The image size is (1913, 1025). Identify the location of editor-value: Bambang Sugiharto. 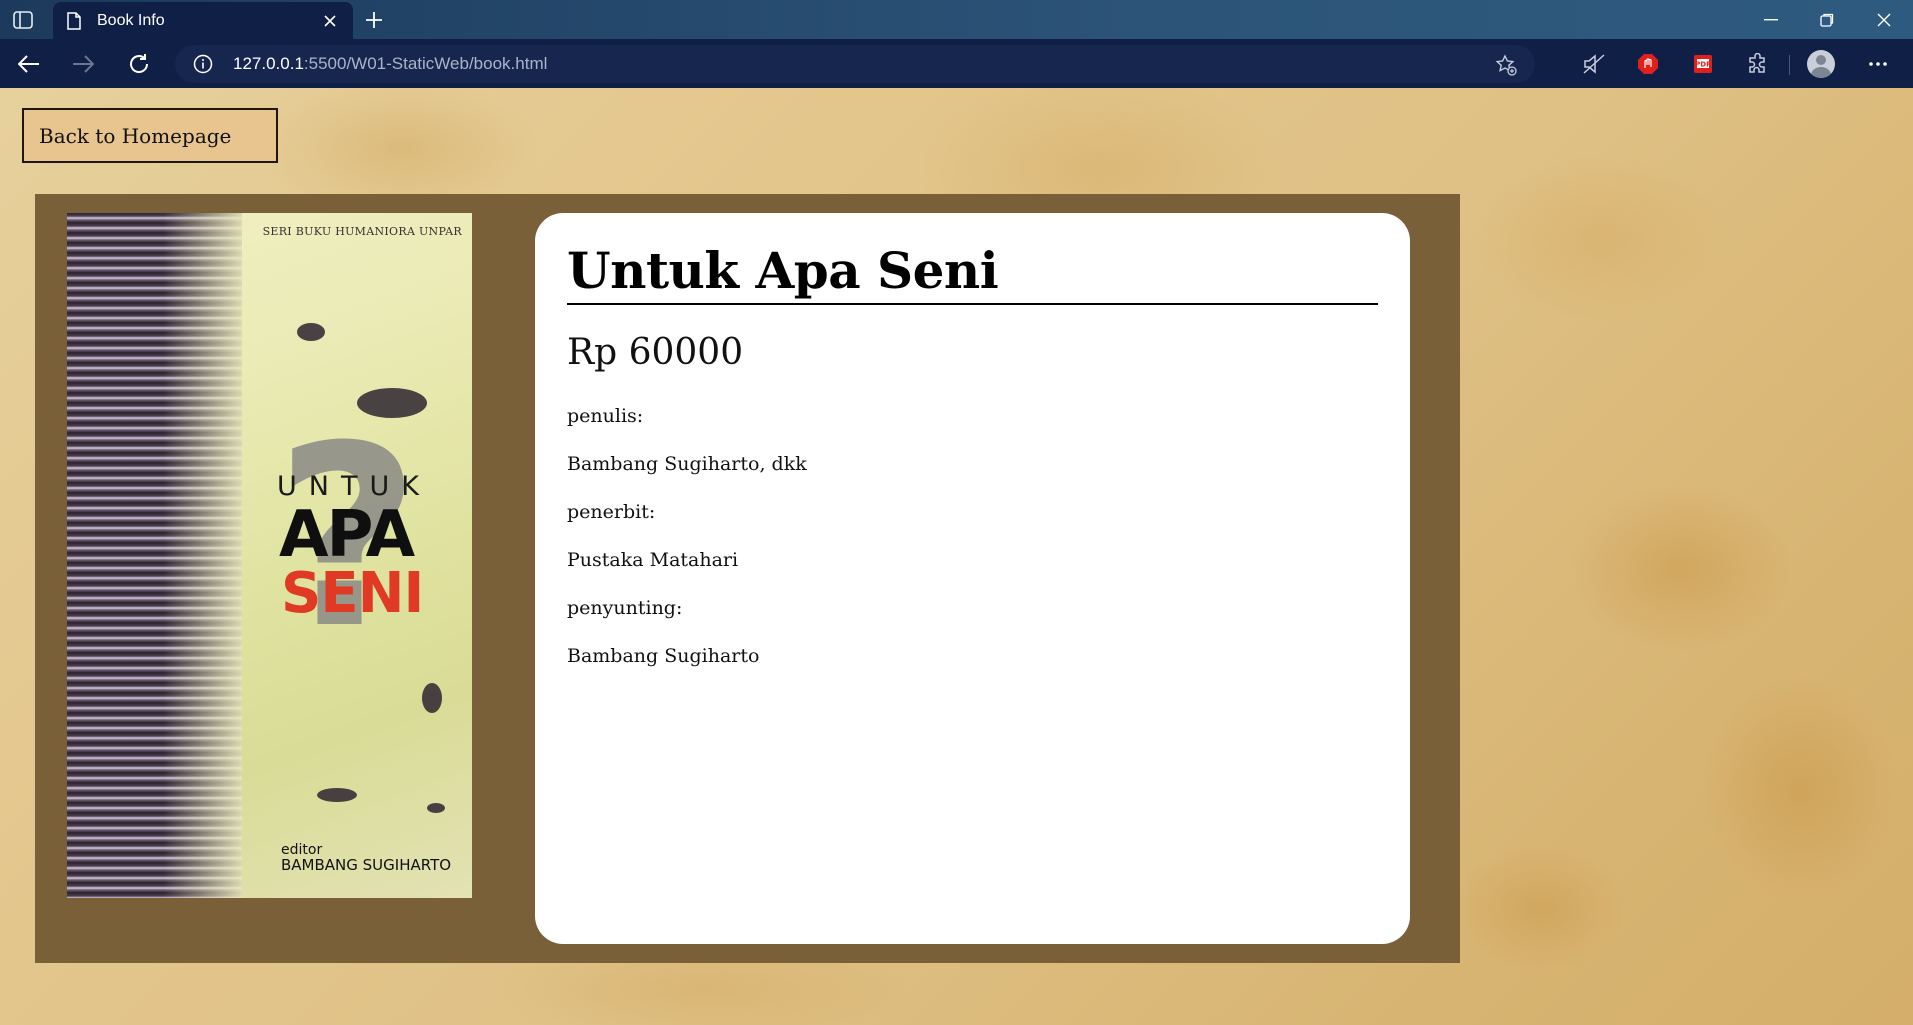
(663, 655).